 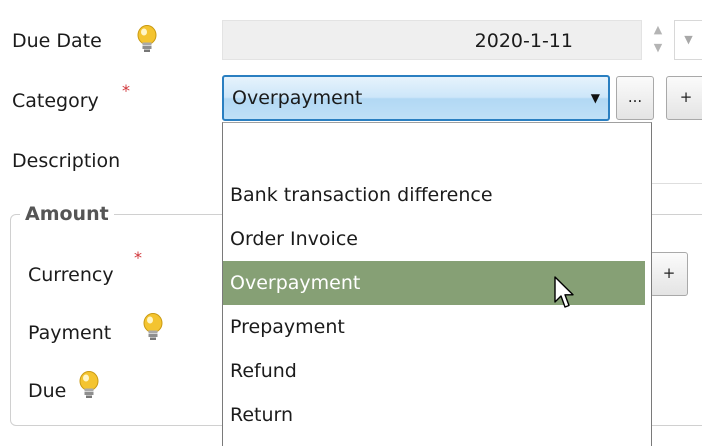 What do you see at coordinates (564, 292) in the screenshot?
I see `mouse-cursor-icon` at bounding box center [564, 292].